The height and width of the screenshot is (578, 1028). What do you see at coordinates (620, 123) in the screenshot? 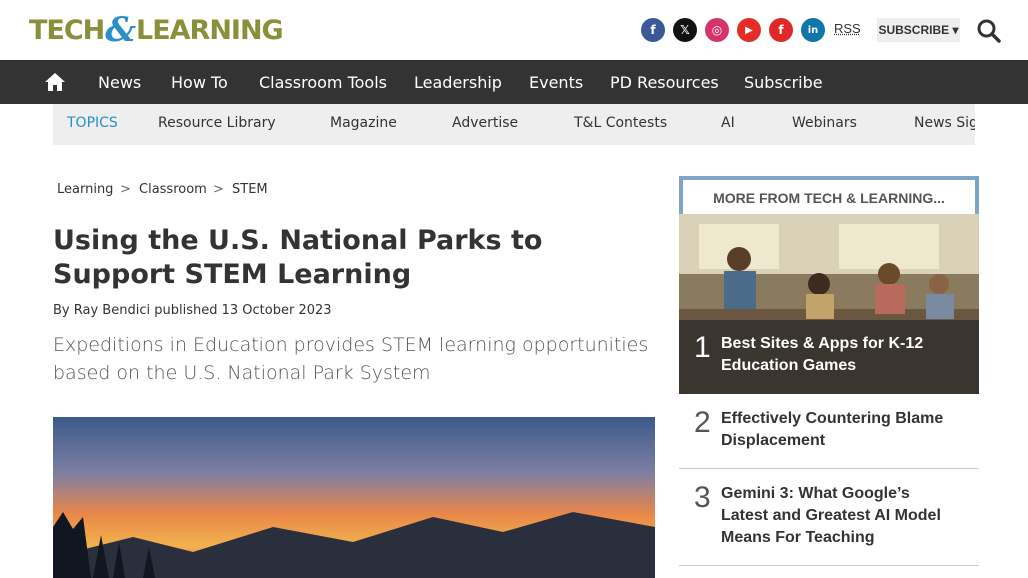
I see `topic-tl-contests: T&L Contests` at bounding box center [620, 123].